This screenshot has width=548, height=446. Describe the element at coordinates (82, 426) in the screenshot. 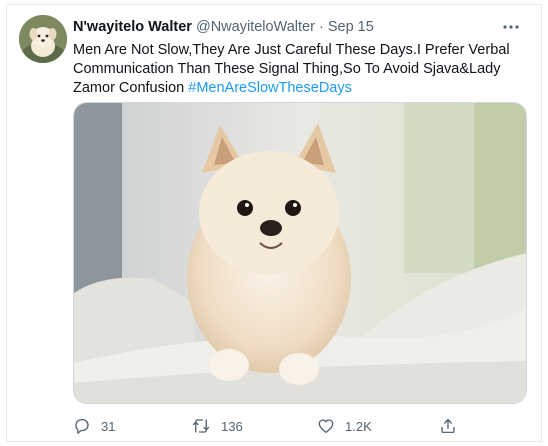

I see `reply-icon` at that location.